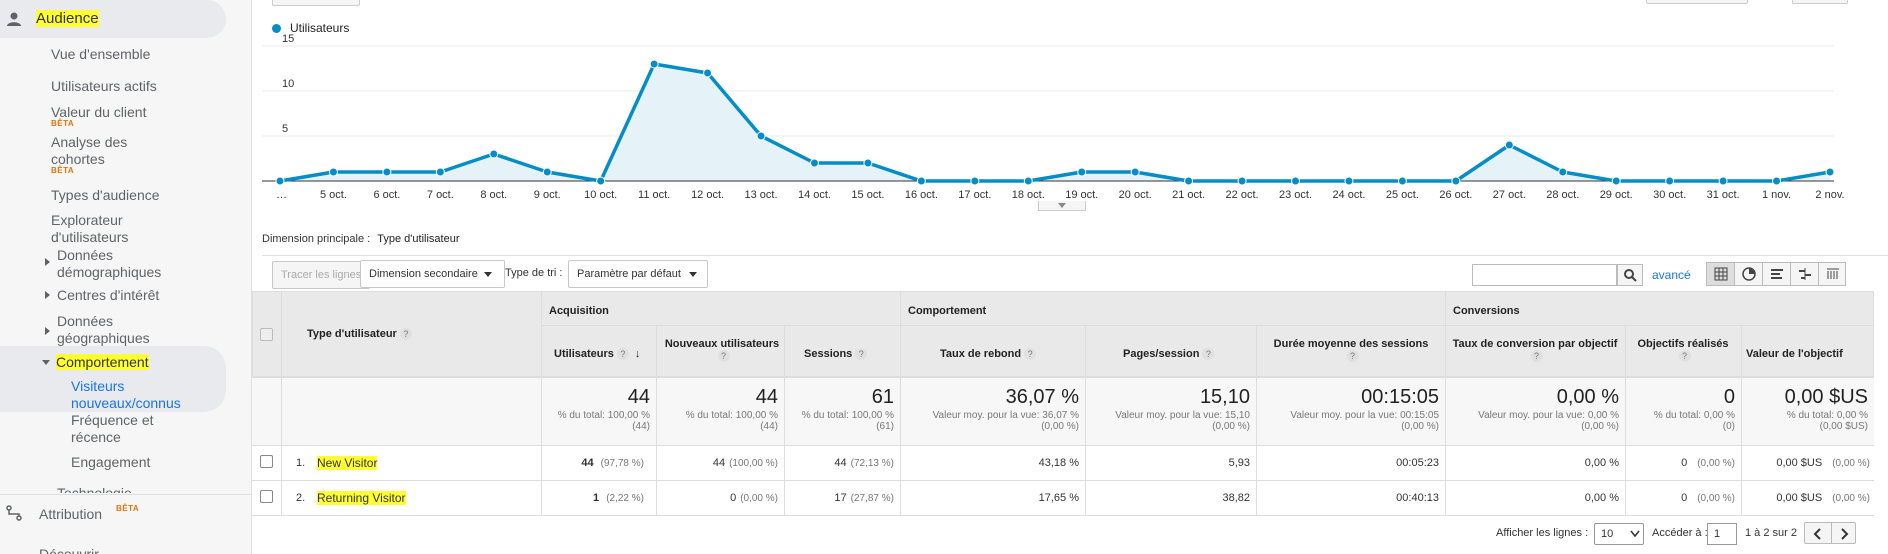  I want to click on goto-input: 1, so click(1722, 534).